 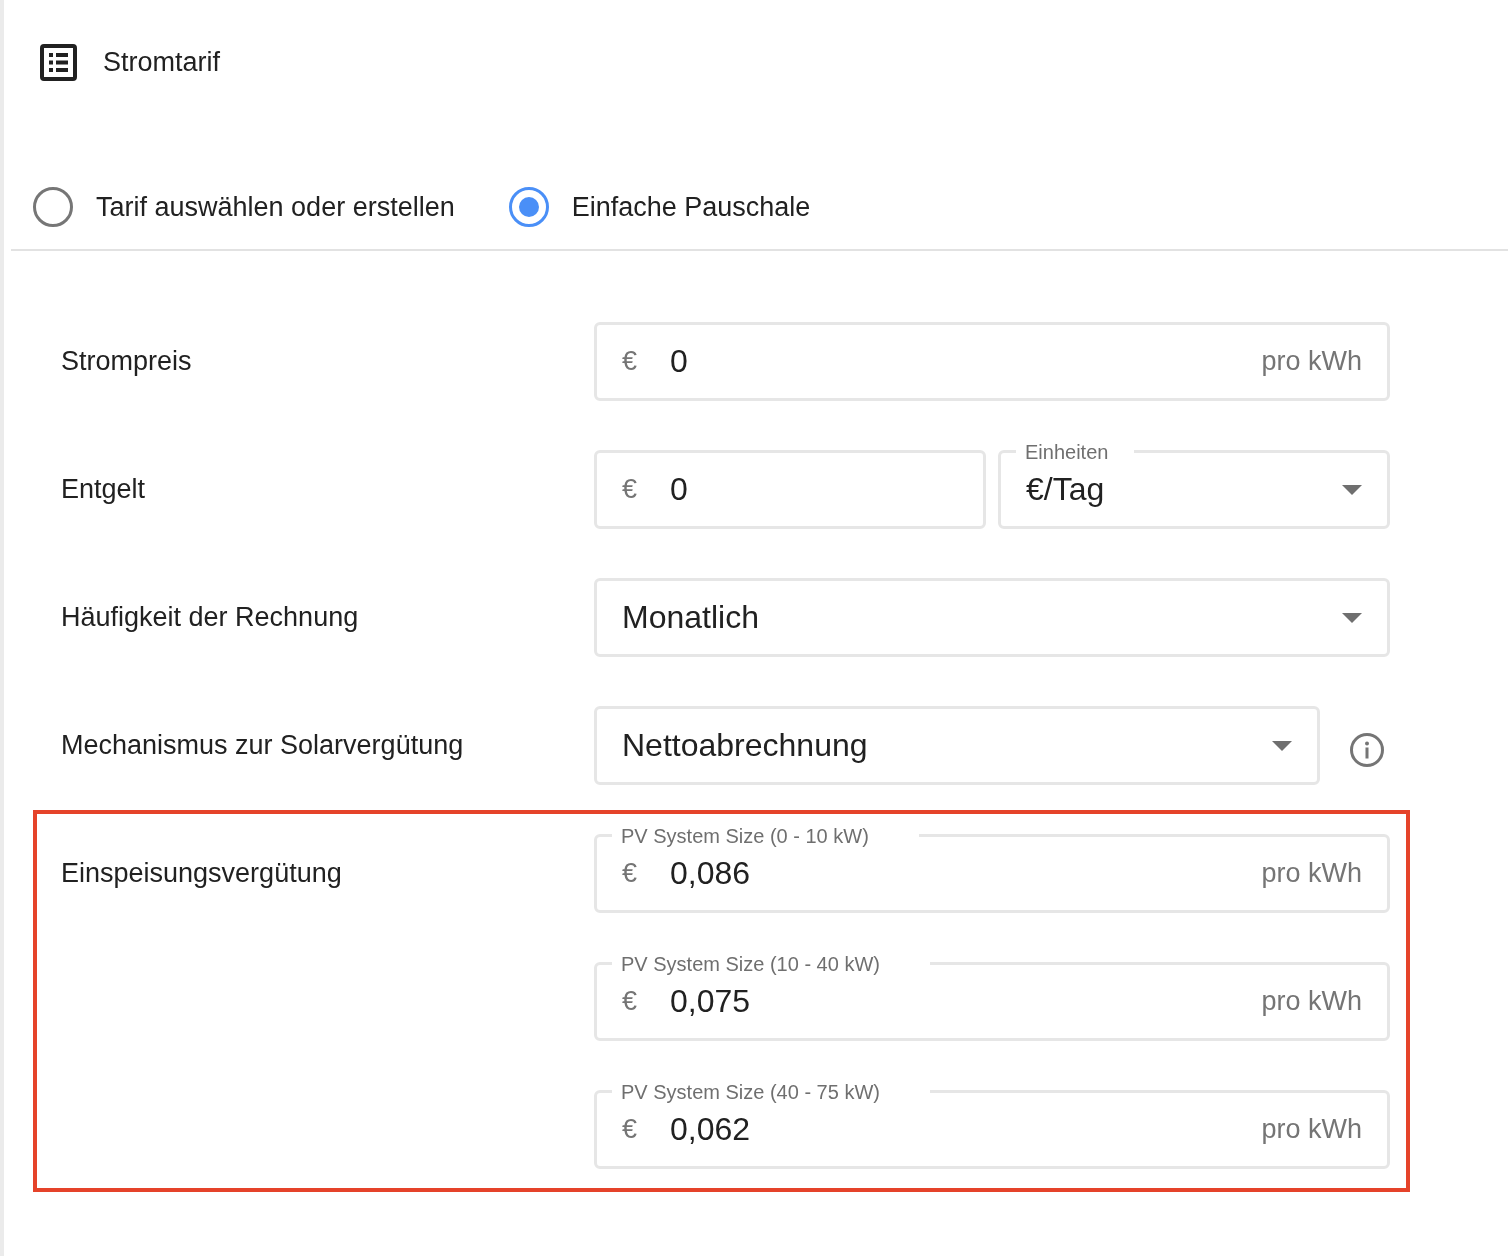 What do you see at coordinates (275, 207) in the screenshot?
I see `radio-label: Tarif auswählen oder erstellen` at bounding box center [275, 207].